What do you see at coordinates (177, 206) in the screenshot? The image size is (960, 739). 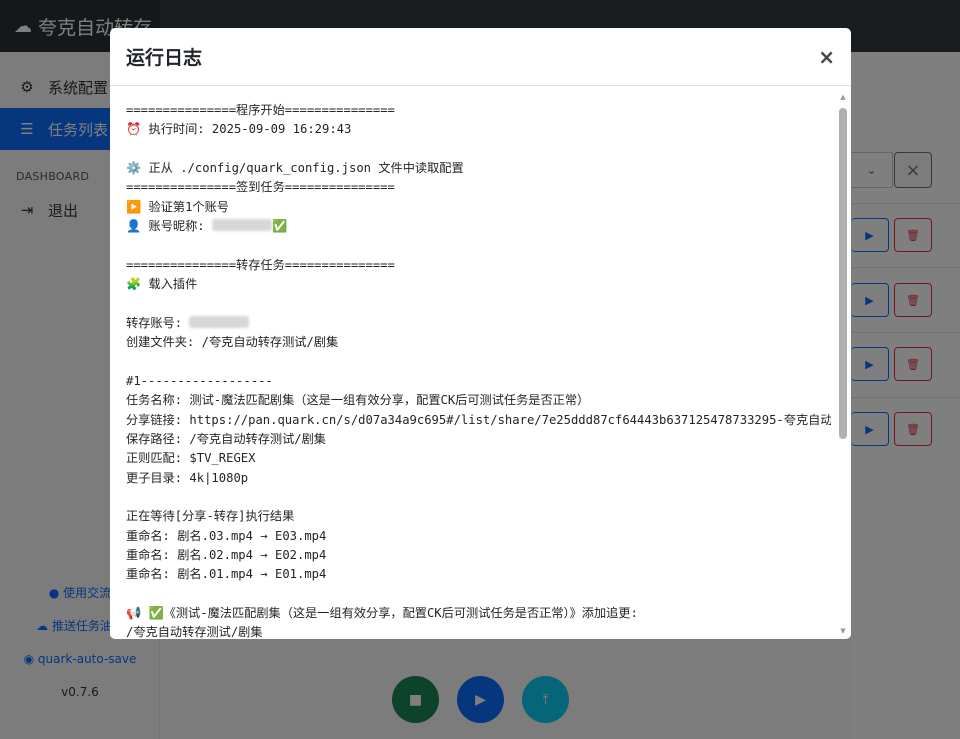 I see `log-line: ▶️ 验证第1个账号` at bounding box center [177, 206].